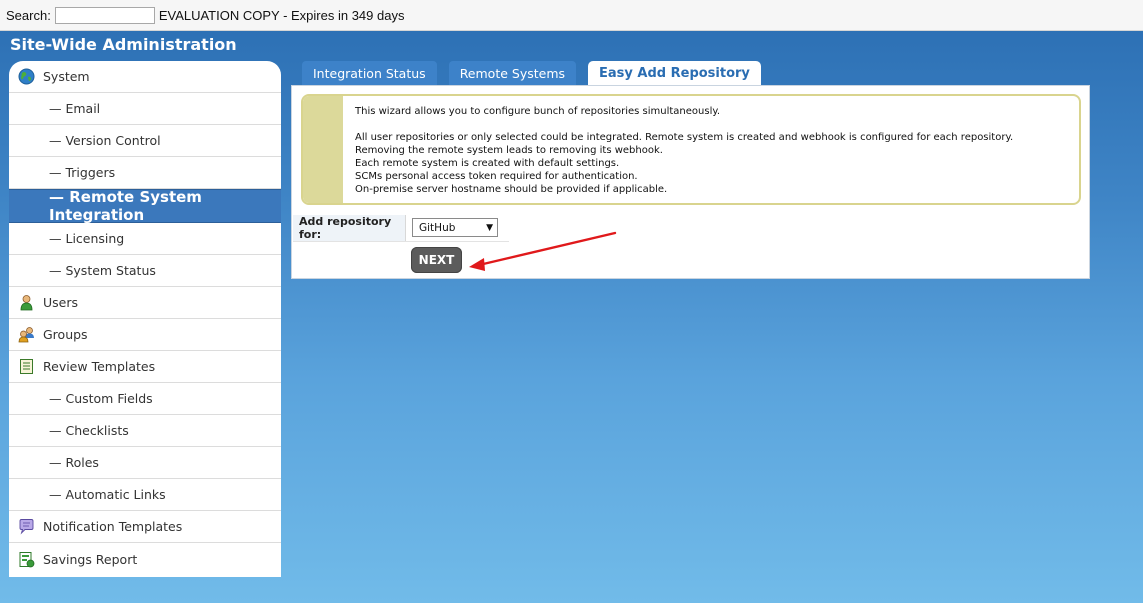 This screenshot has width=1143, height=603. What do you see at coordinates (125, 206) in the screenshot?
I see `sidebar-item-label: — Remote System Integration` at bounding box center [125, 206].